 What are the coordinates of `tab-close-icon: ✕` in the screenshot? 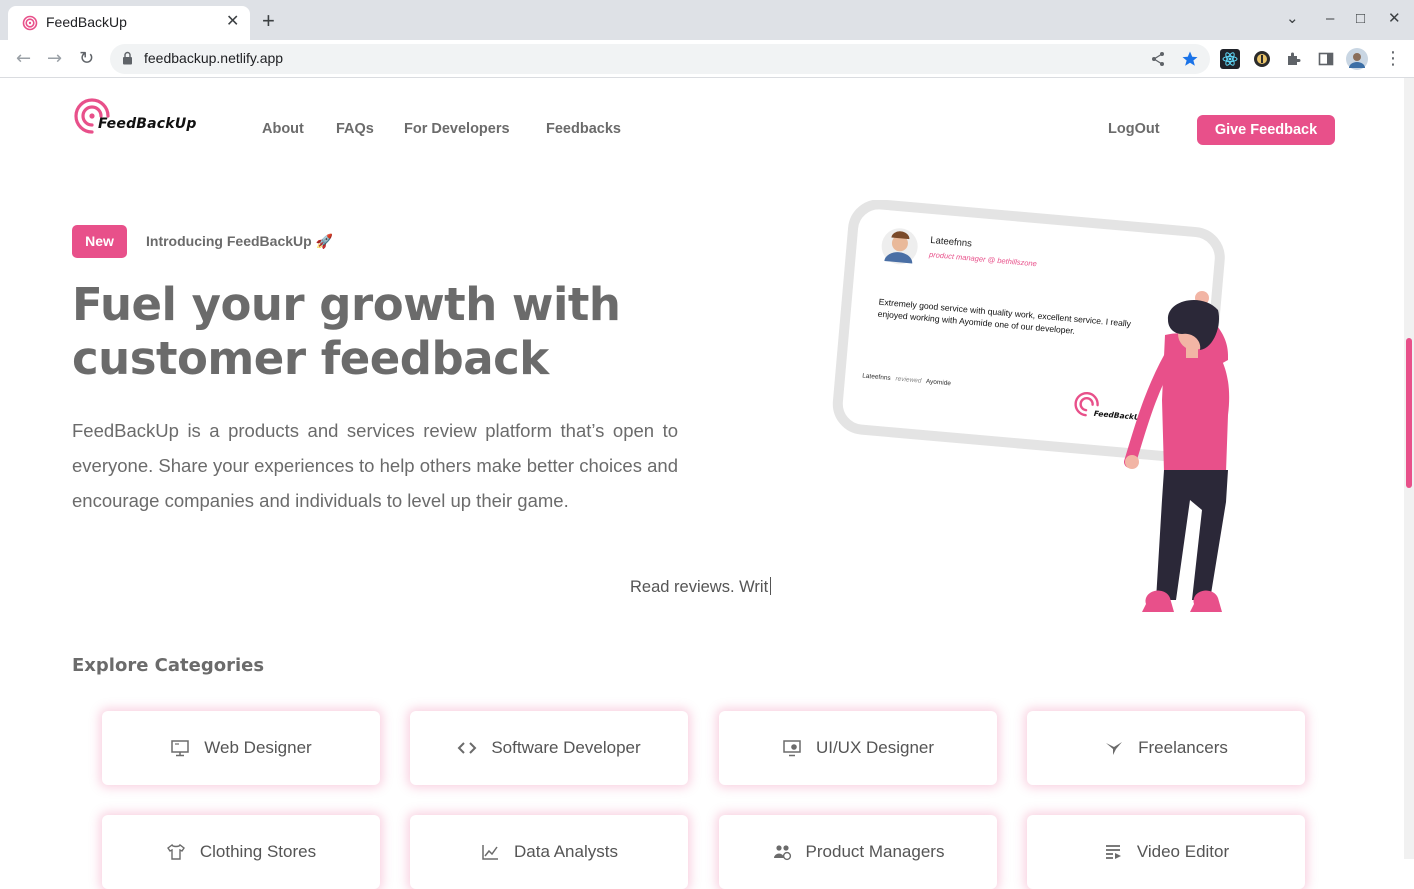 It's located at (232, 21).